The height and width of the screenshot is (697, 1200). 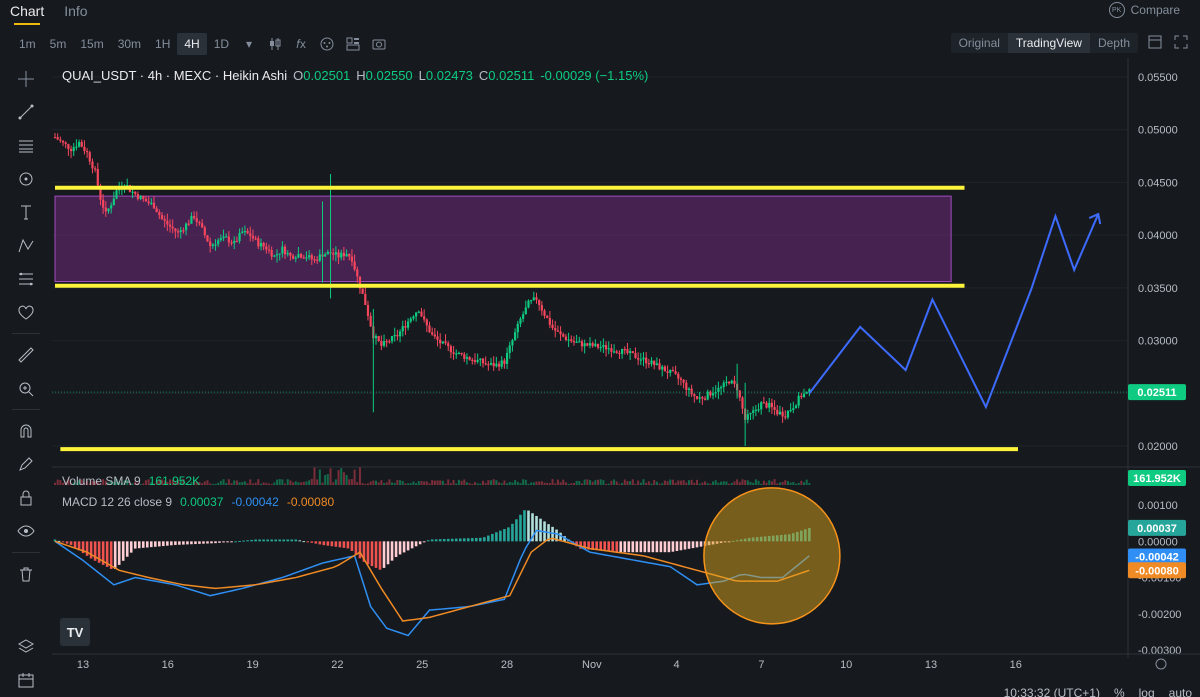 I want to click on lock-icon, so click(x=26, y=497).